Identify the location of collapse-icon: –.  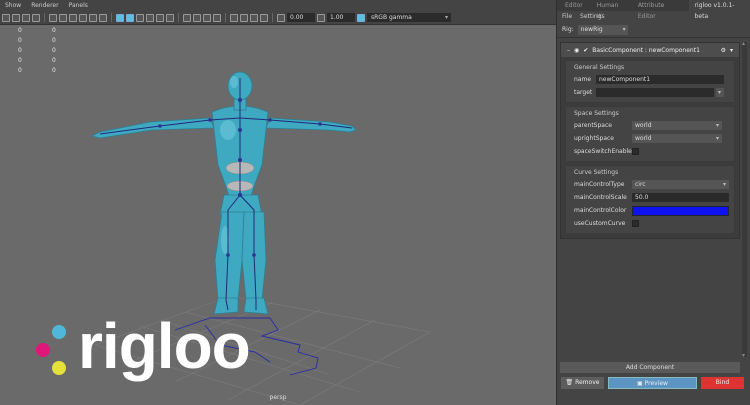
(568, 50).